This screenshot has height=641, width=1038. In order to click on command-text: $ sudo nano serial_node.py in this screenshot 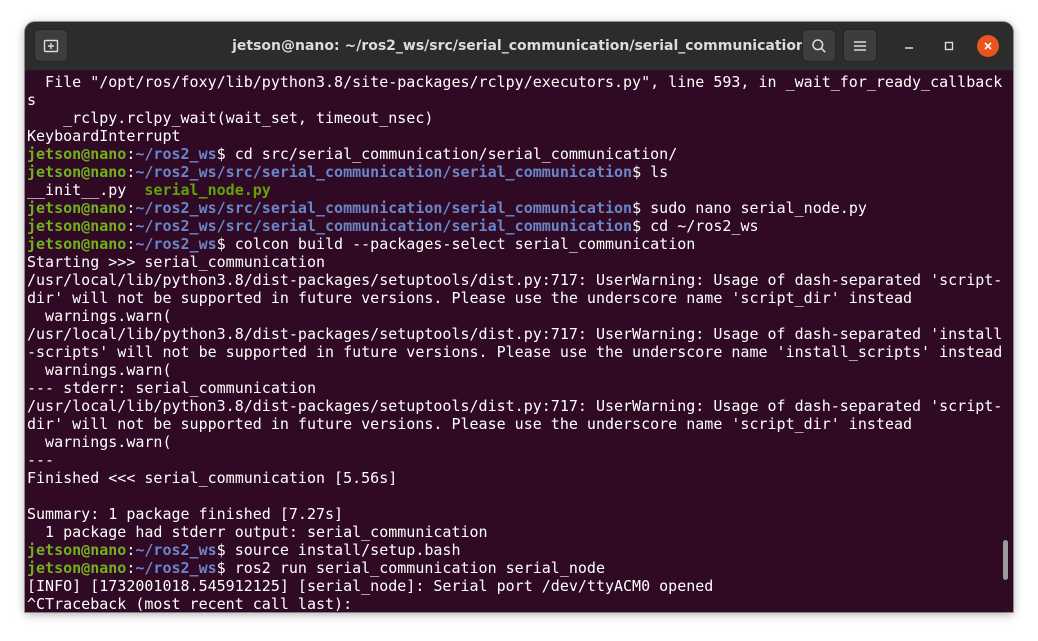, I will do `click(749, 208)`.